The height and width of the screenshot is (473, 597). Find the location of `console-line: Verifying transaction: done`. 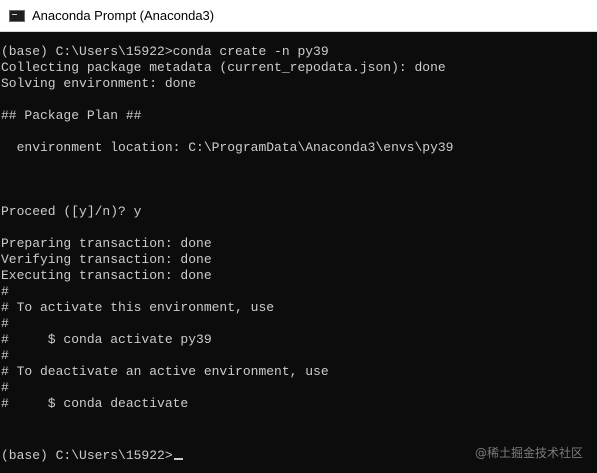

console-line: Verifying transaction: done is located at coordinates (106, 259).